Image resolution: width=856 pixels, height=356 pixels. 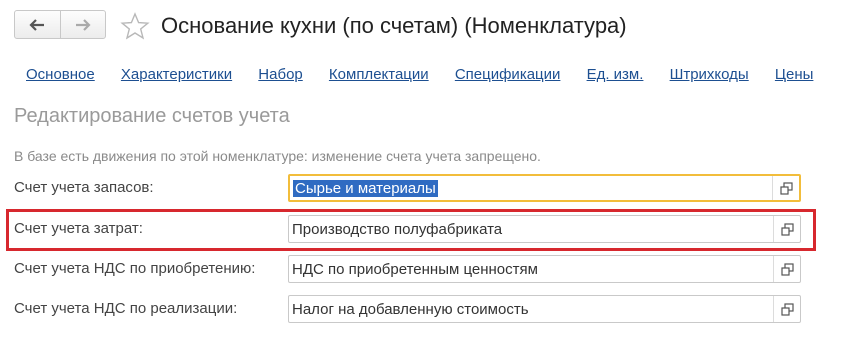 I want to click on star-icon, so click(x=135, y=26).